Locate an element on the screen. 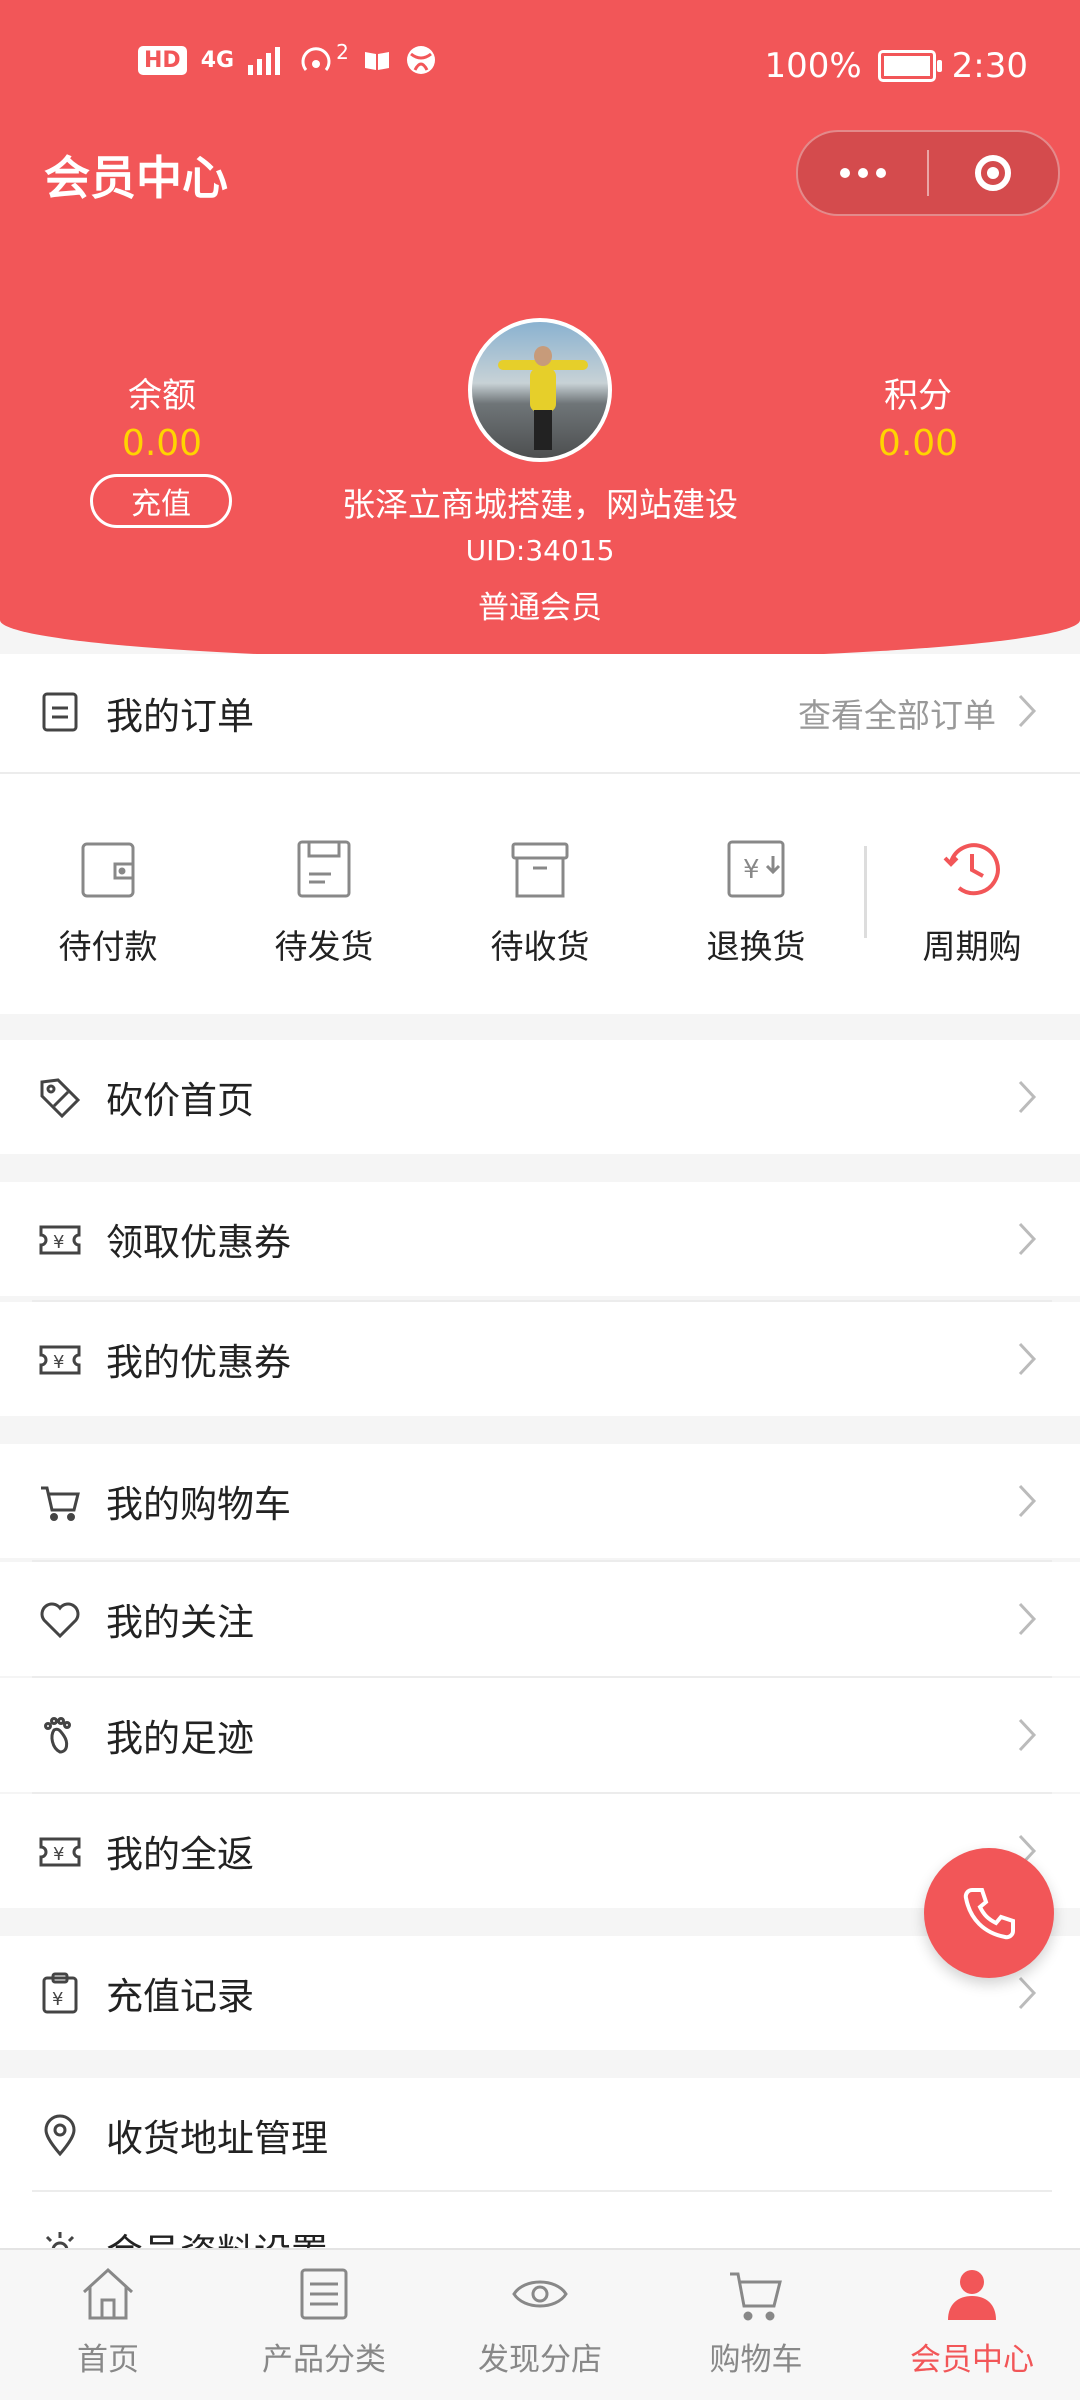 This screenshot has height=2400, width=1080. mini-program-capsule is located at coordinates (928, 173).